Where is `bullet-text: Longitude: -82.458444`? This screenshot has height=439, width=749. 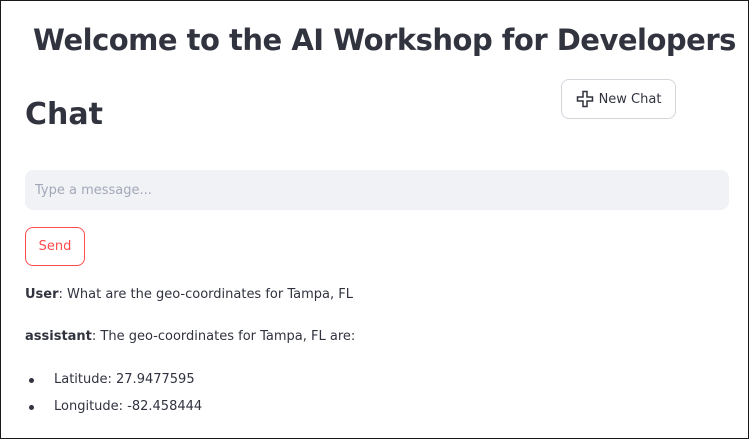 bullet-text: Longitude: -82.458444 is located at coordinates (128, 406).